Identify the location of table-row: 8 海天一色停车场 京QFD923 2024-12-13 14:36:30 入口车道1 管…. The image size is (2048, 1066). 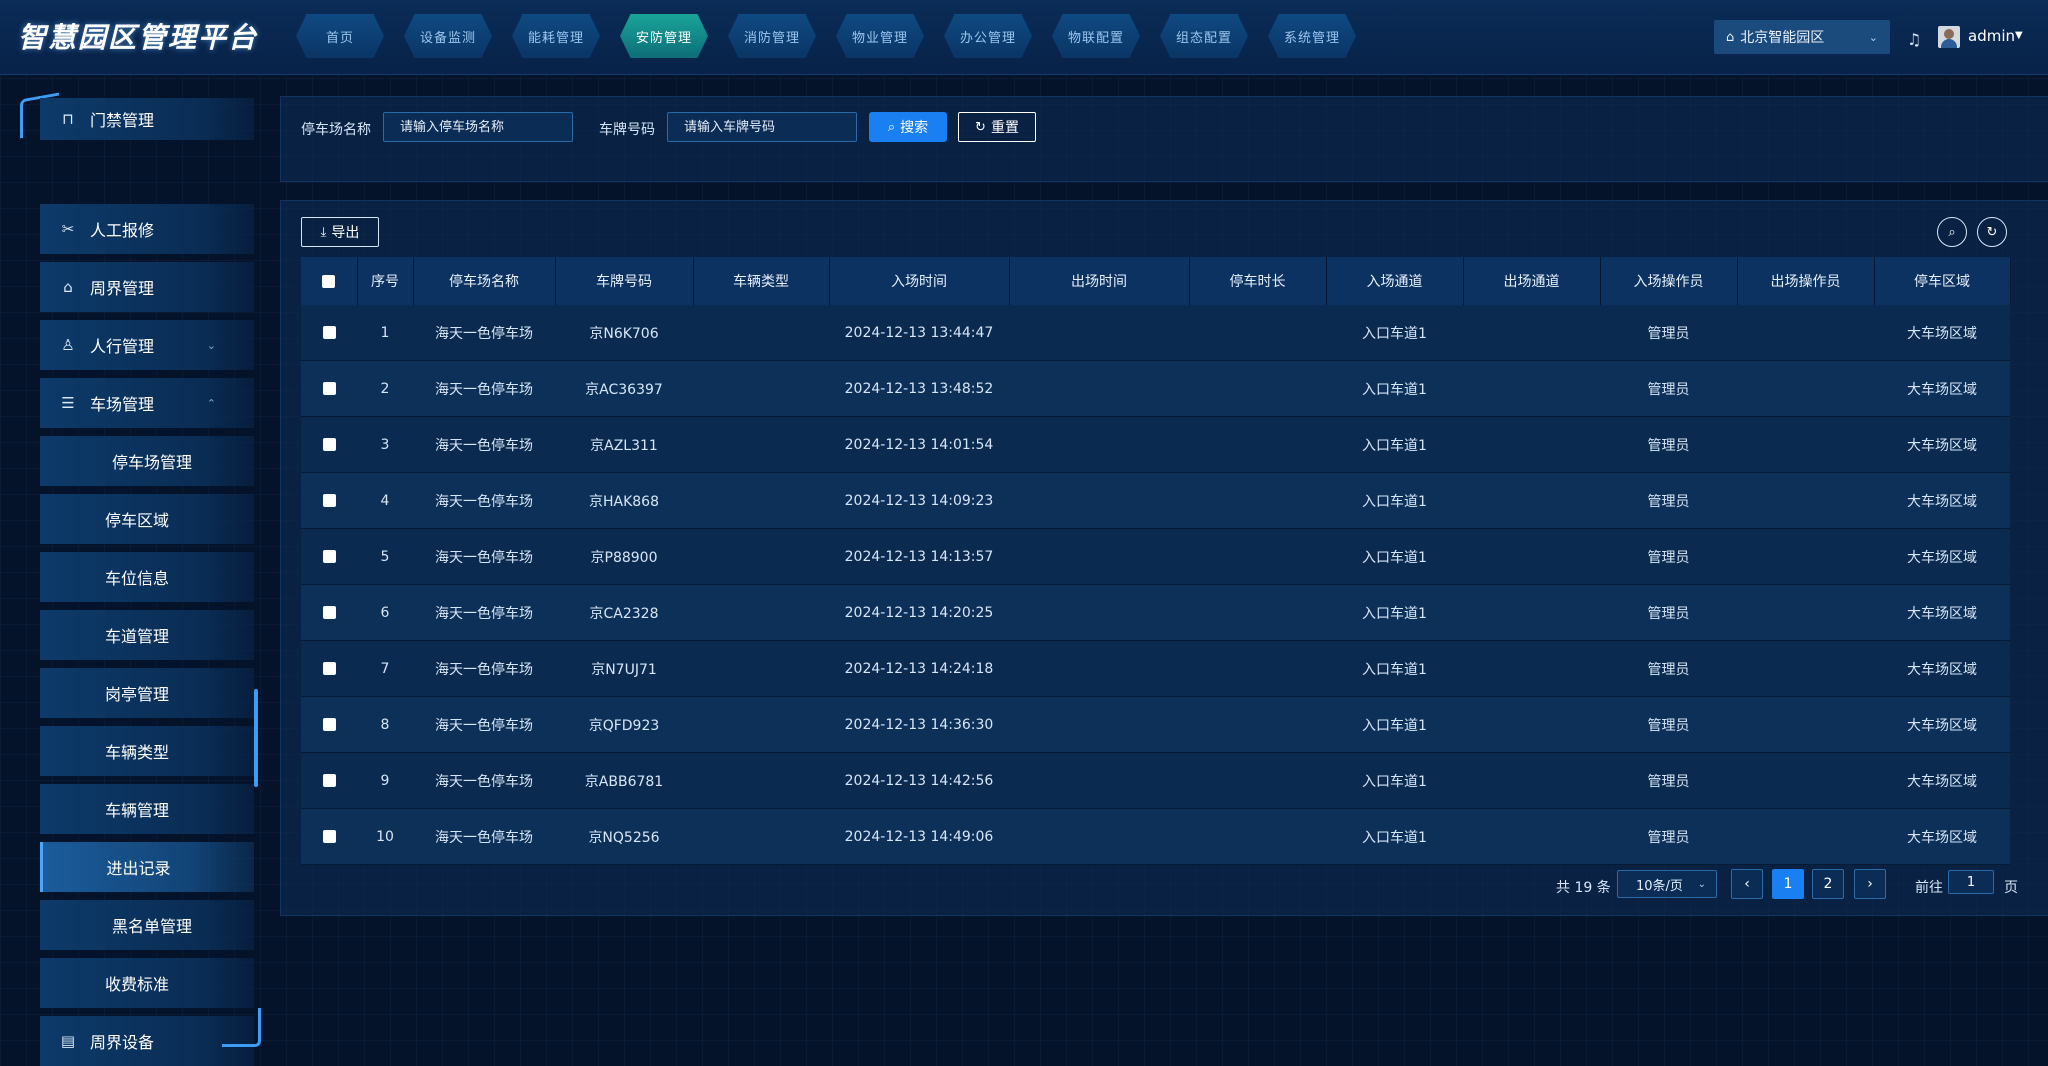
(1155, 724).